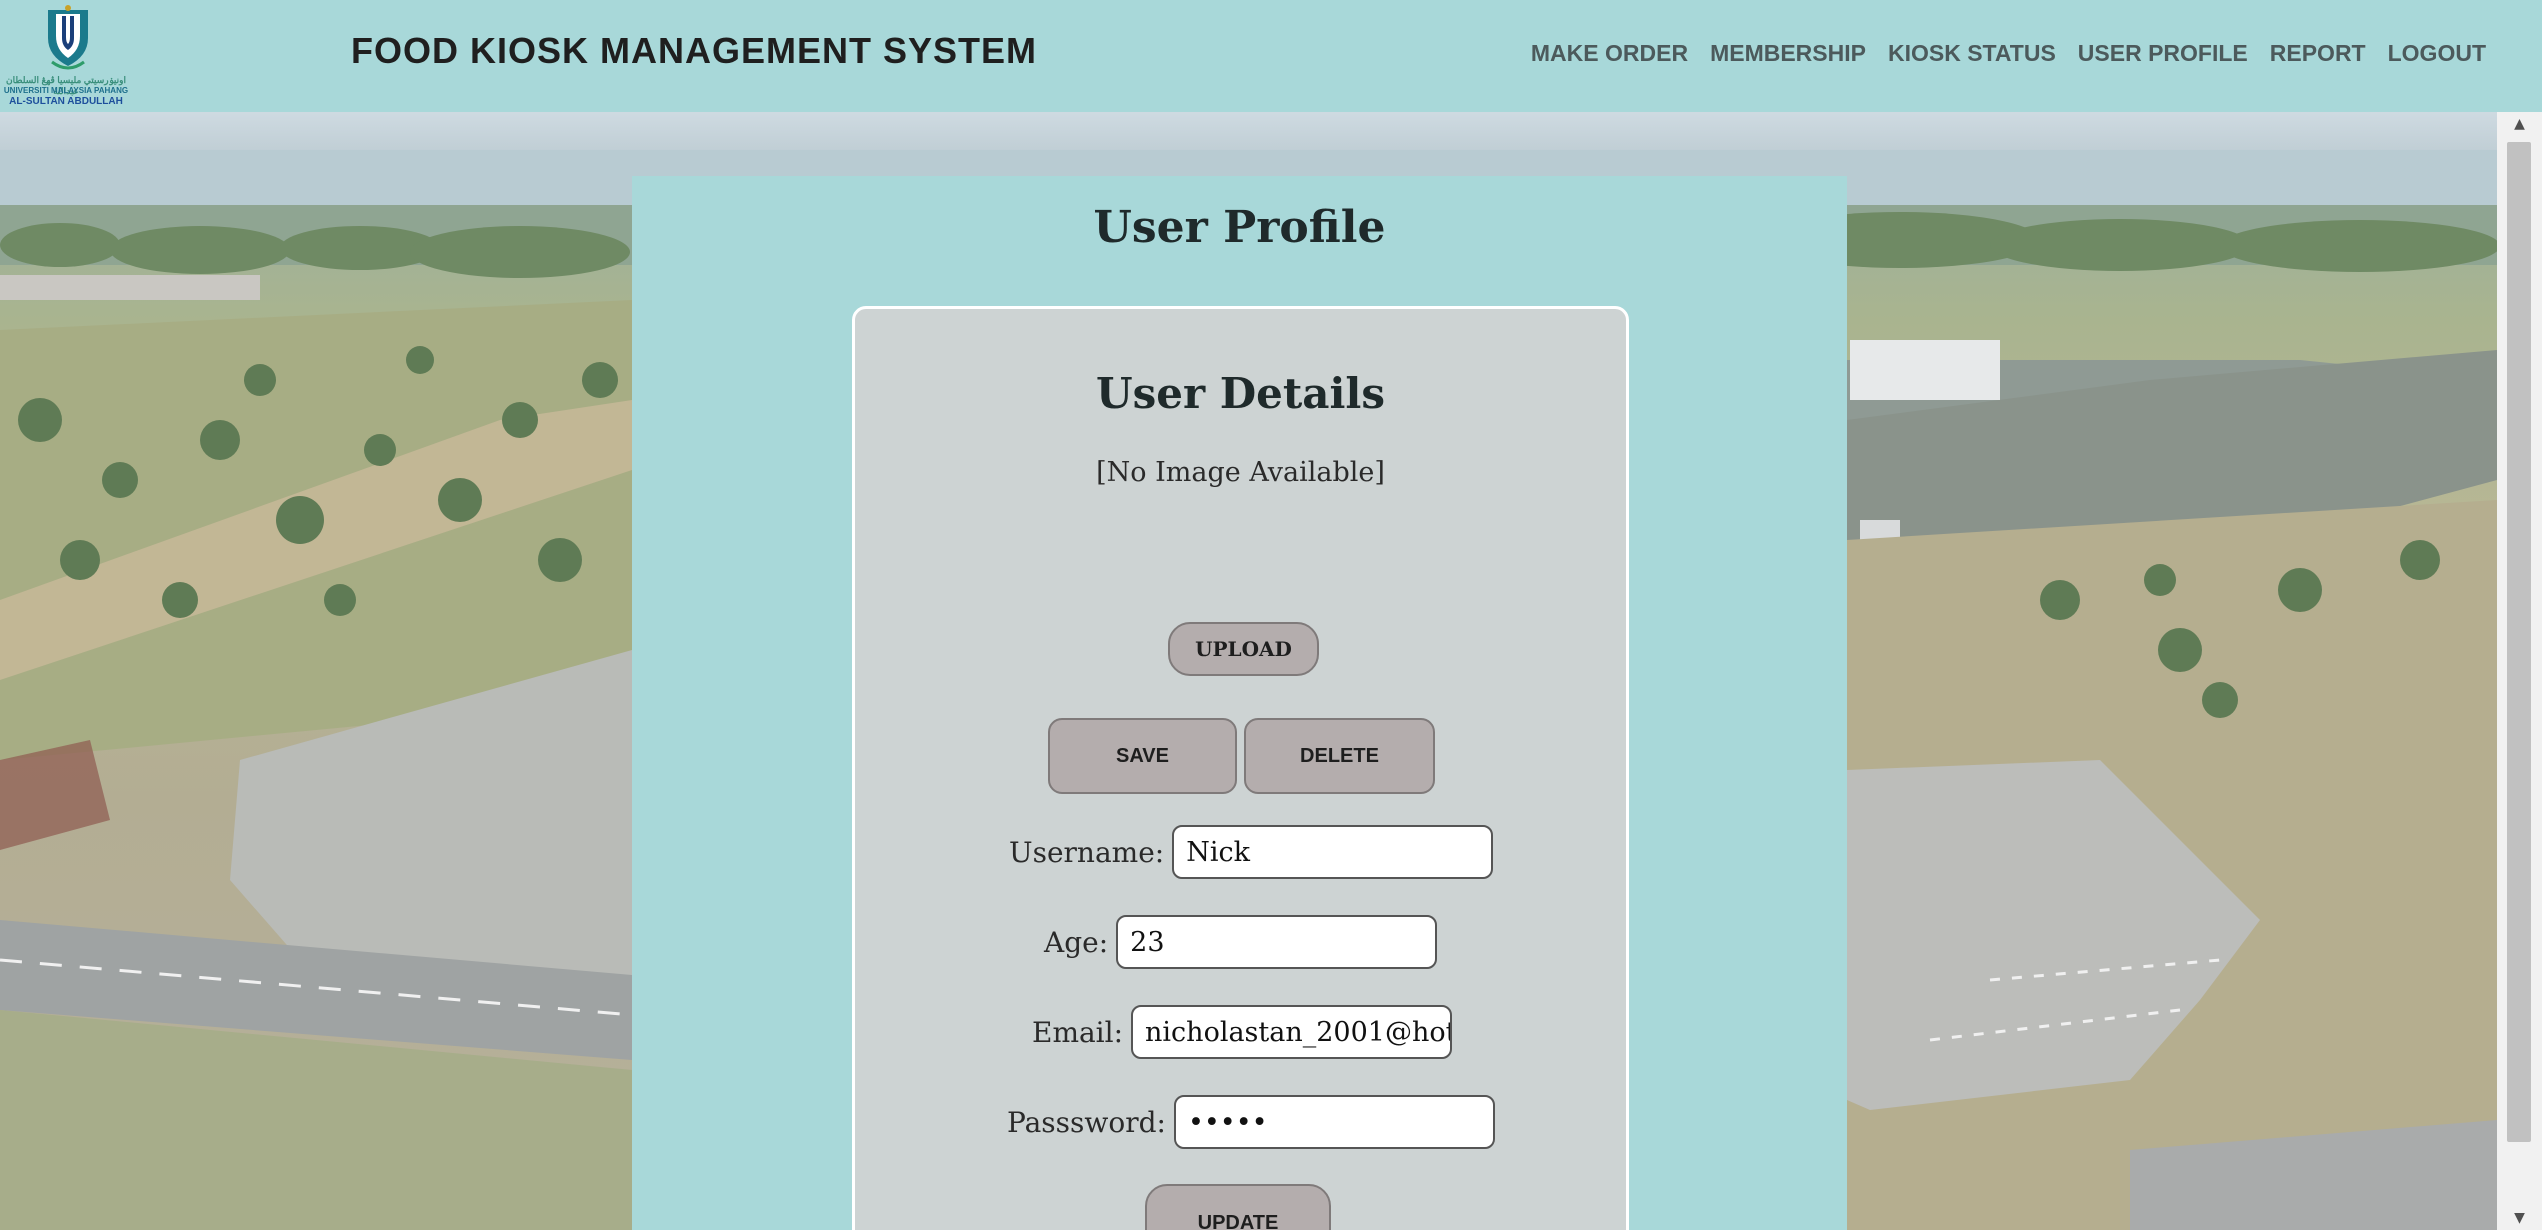  I want to click on scroll-up-arrow-icon: ▲, so click(2519, 124).